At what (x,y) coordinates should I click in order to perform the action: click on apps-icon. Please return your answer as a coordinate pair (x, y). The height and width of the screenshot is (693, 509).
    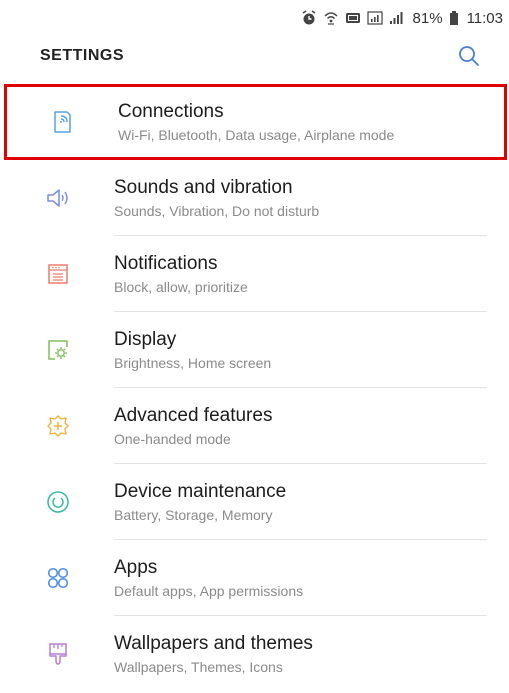
    Looking at the image, I should click on (58, 578).